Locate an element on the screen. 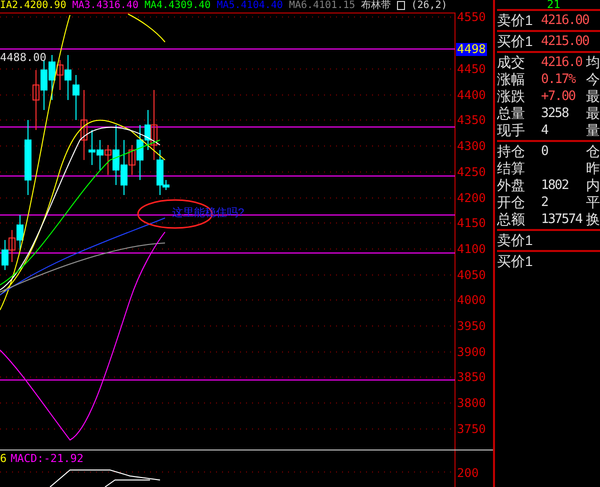 The image size is (600, 487). quote-value: 137574 is located at coordinates (562, 219).